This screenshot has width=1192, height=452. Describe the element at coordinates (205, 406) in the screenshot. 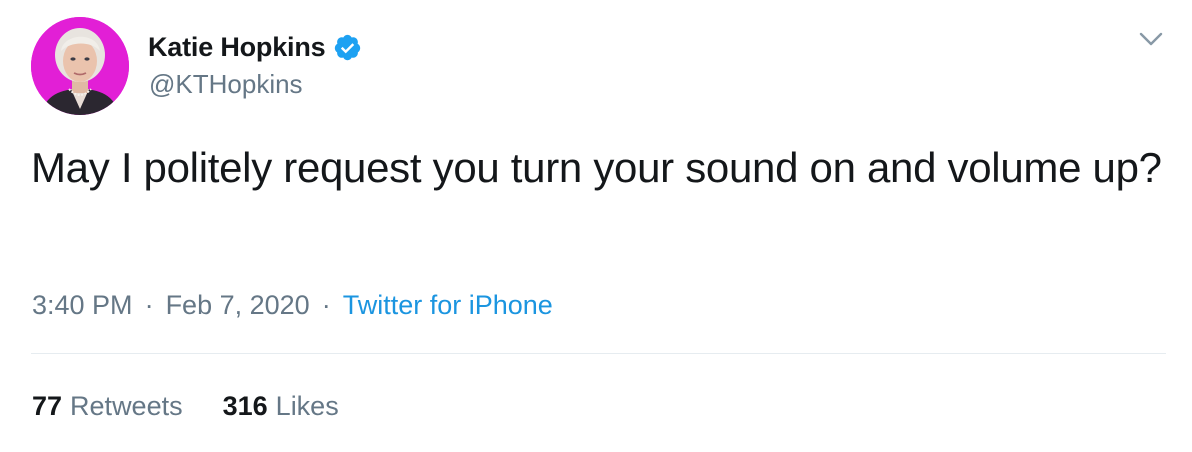

I see `tweet-stats: 77 Retweets 316 Likes` at that location.